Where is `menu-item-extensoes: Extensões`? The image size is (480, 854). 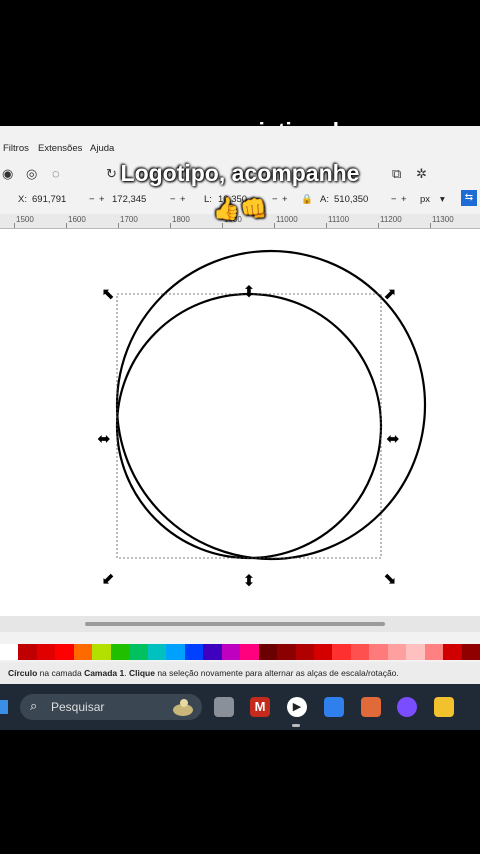 menu-item-extensoes: Extensões is located at coordinates (60, 148).